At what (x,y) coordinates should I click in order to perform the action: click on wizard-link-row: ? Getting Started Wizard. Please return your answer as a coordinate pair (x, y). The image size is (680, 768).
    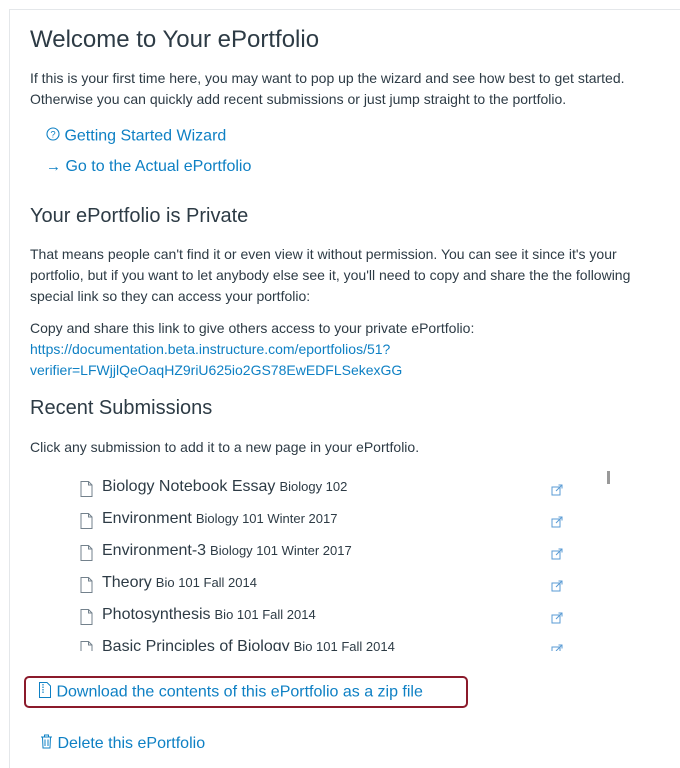
    Looking at the image, I should click on (136, 136).